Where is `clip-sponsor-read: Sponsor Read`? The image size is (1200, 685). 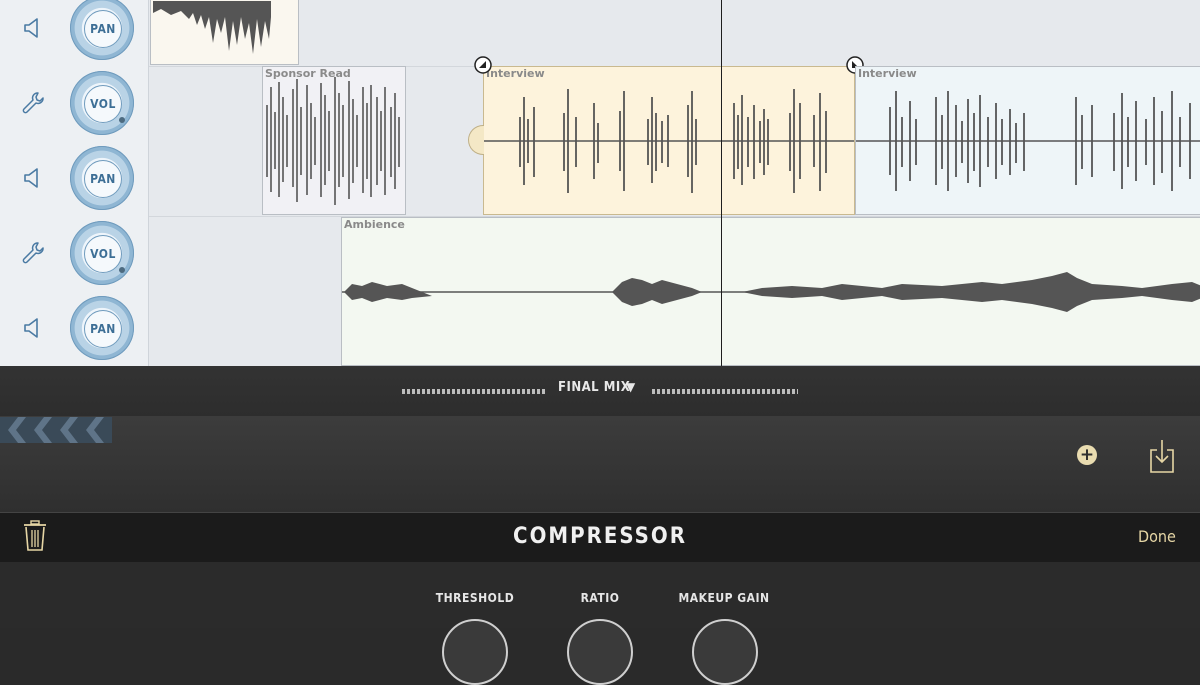 clip-sponsor-read: Sponsor Read is located at coordinates (334, 140).